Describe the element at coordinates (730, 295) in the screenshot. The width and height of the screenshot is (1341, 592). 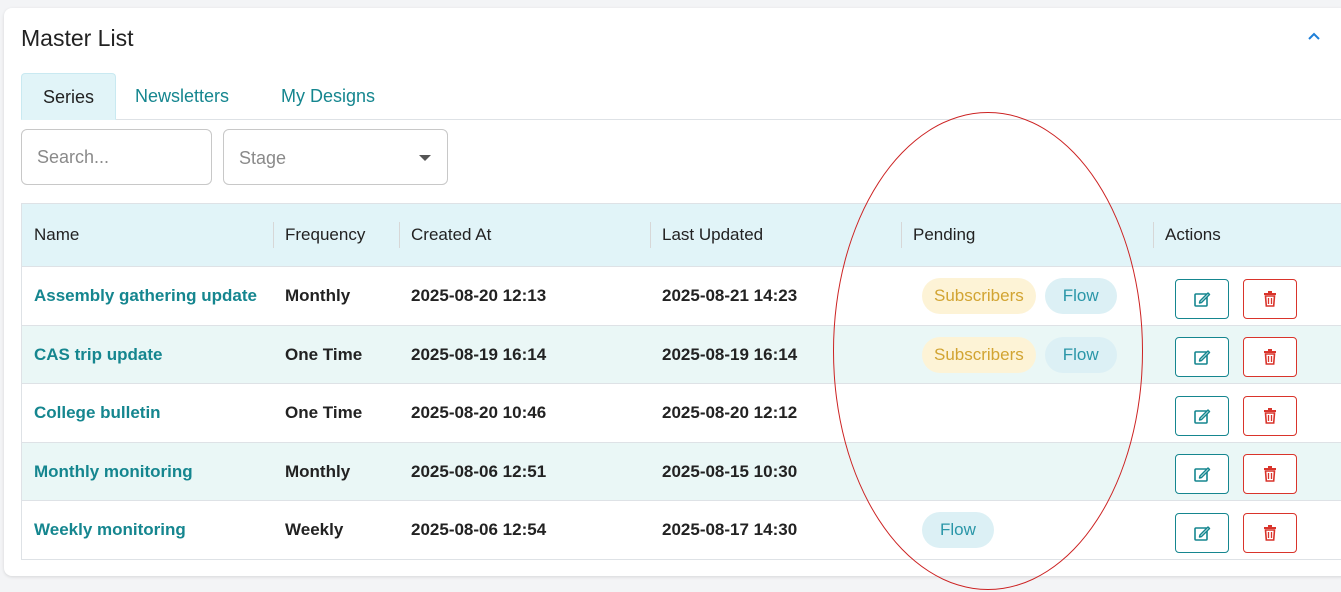
I see `row-last-updated: 2025-08-21 14:23` at that location.